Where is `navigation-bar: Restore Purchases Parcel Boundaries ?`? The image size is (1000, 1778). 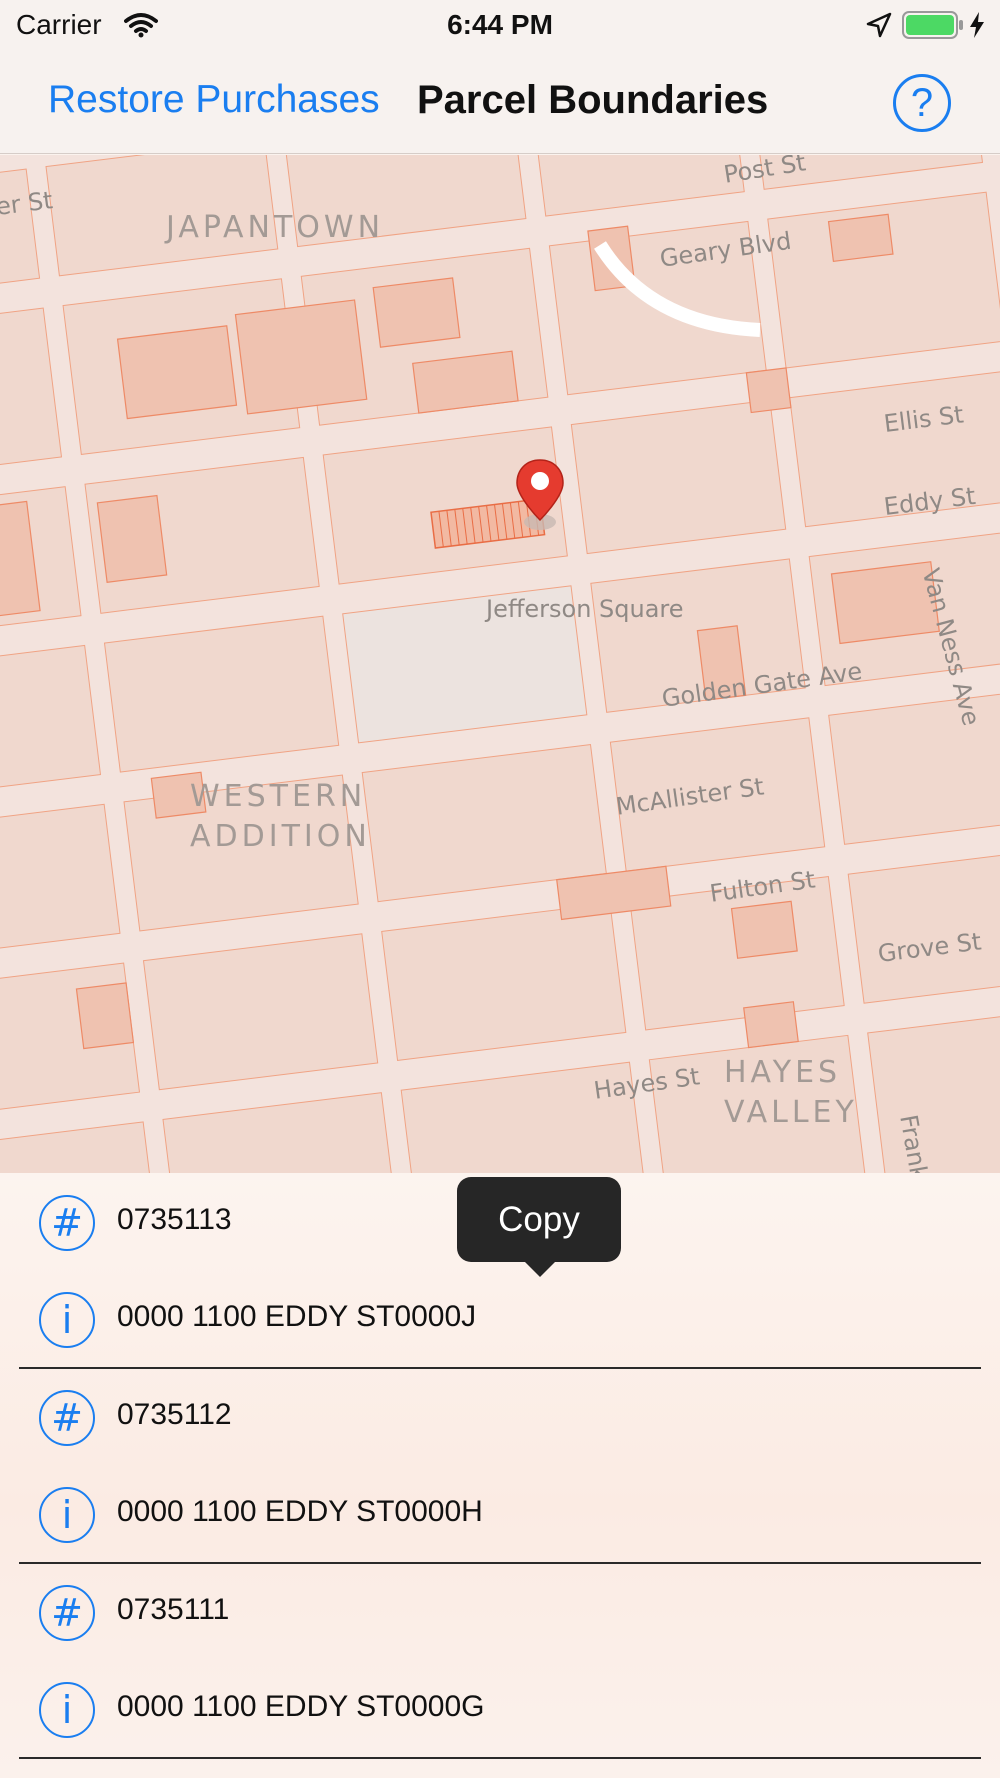 navigation-bar: Restore Purchases Parcel Boundaries ? is located at coordinates (500, 103).